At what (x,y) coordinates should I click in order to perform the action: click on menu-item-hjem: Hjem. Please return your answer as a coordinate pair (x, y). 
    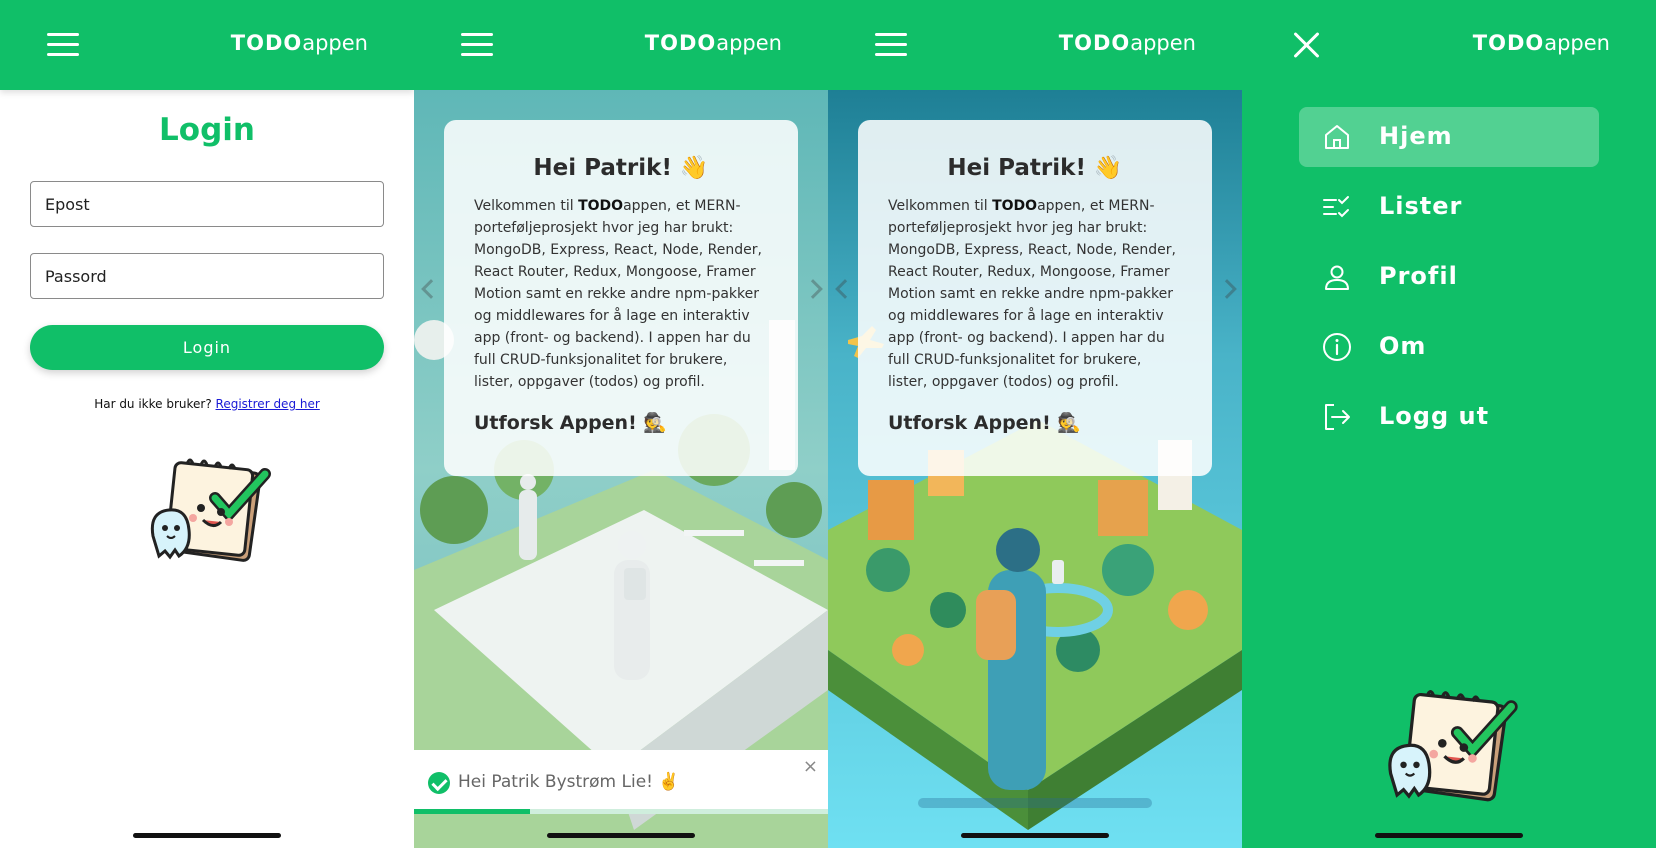
    Looking at the image, I should click on (1449, 137).